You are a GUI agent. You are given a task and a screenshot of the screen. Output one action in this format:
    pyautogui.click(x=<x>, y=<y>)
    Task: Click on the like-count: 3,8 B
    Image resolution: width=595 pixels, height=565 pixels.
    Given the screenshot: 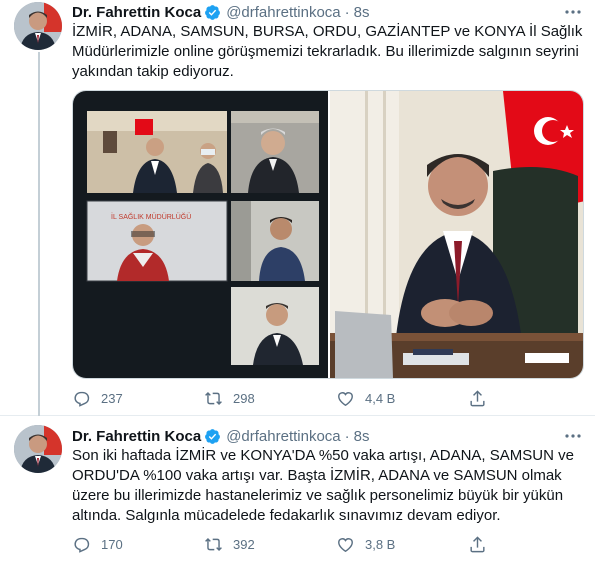 What is the action you would take?
    pyautogui.click(x=380, y=544)
    